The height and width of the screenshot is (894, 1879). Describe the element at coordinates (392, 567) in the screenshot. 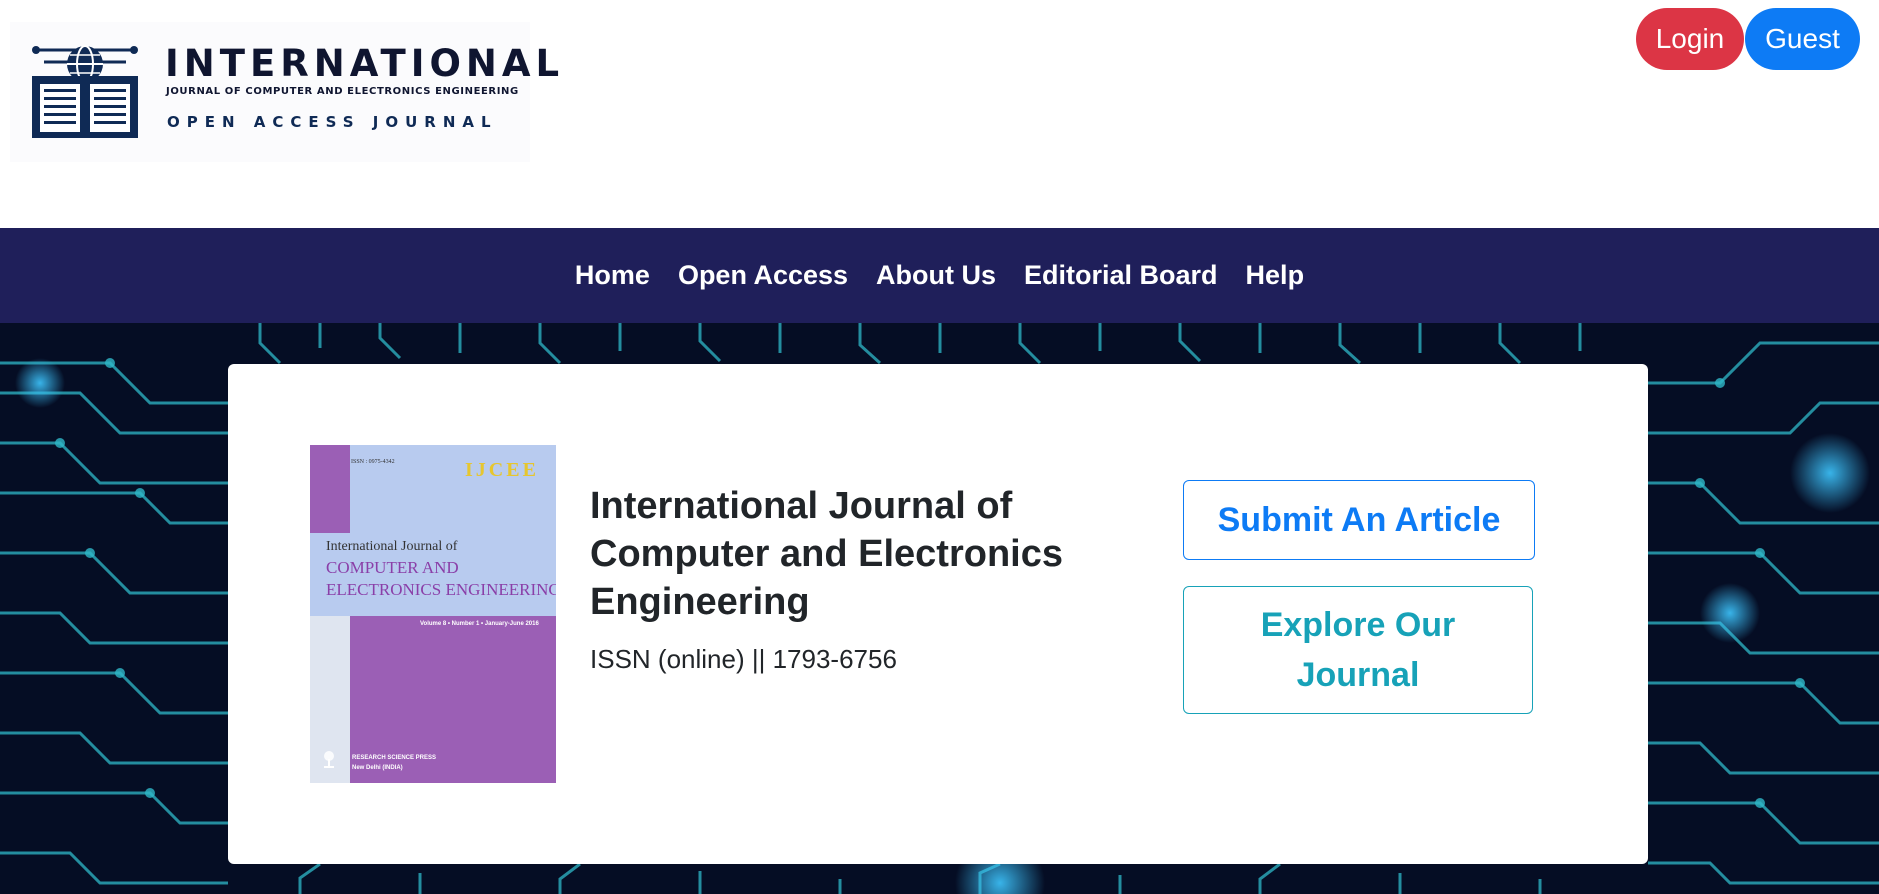

I see `cover-title-line2: COMPUTER AND` at that location.